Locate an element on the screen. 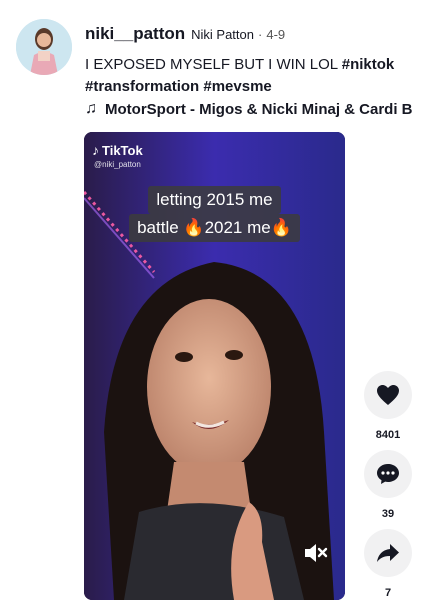 This screenshot has height=611, width=447. tiktok-logo-icon: ♪ is located at coordinates (95, 150).